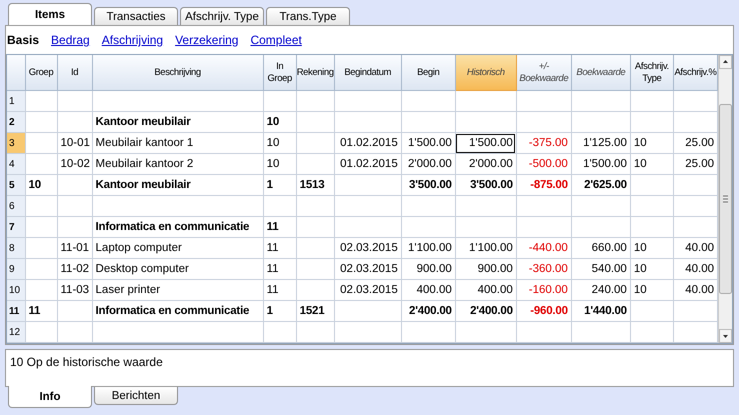 This screenshot has width=739, height=415. Describe the element at coordinates (86, 362) in the screenshot. I see `info-text: 10 Op de historische waarde` at that location.